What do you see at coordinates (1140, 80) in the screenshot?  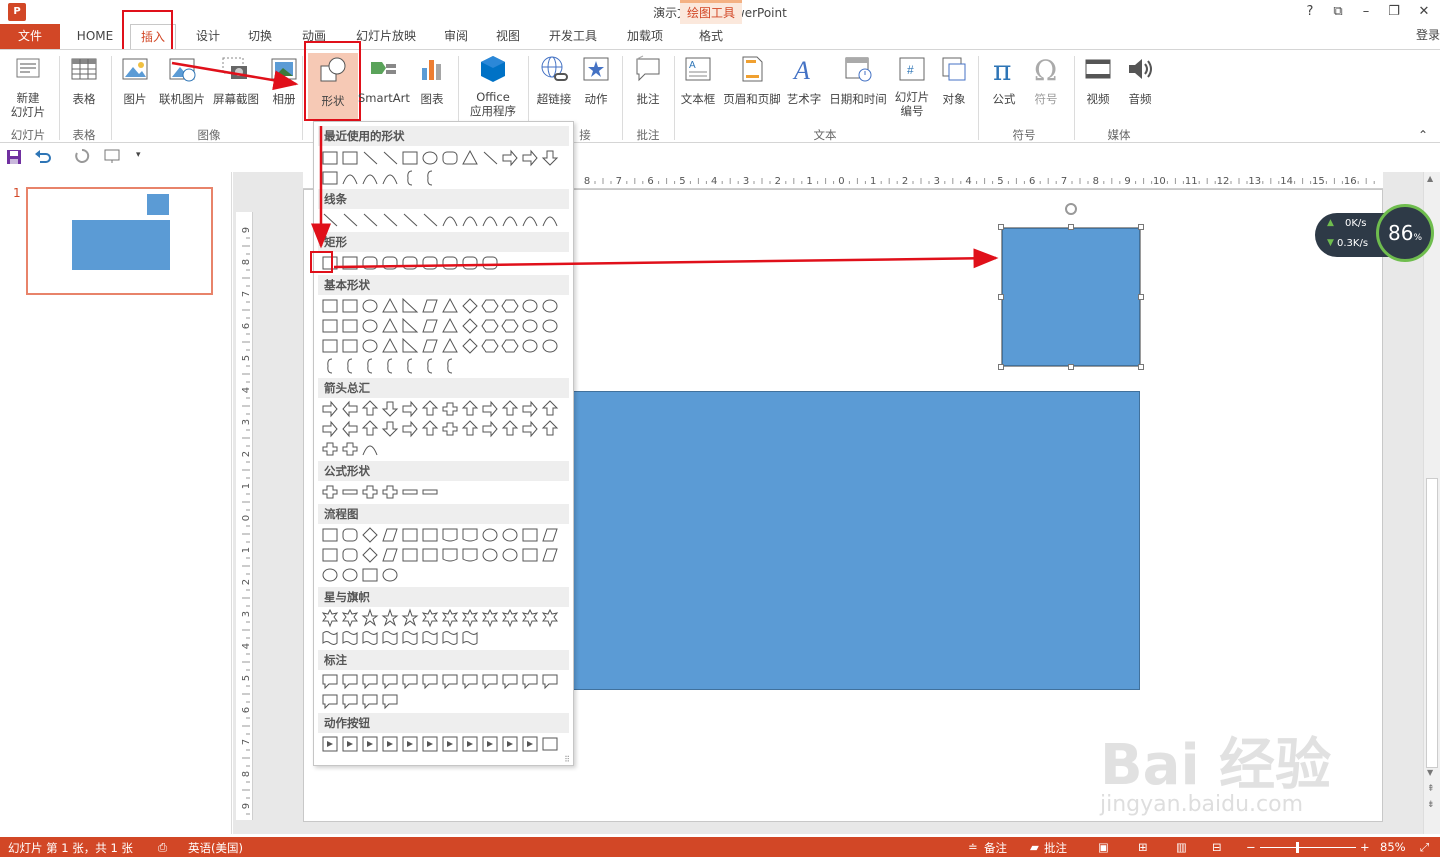 I see `audio-button: 音频` at bounding box center [1140, 80].